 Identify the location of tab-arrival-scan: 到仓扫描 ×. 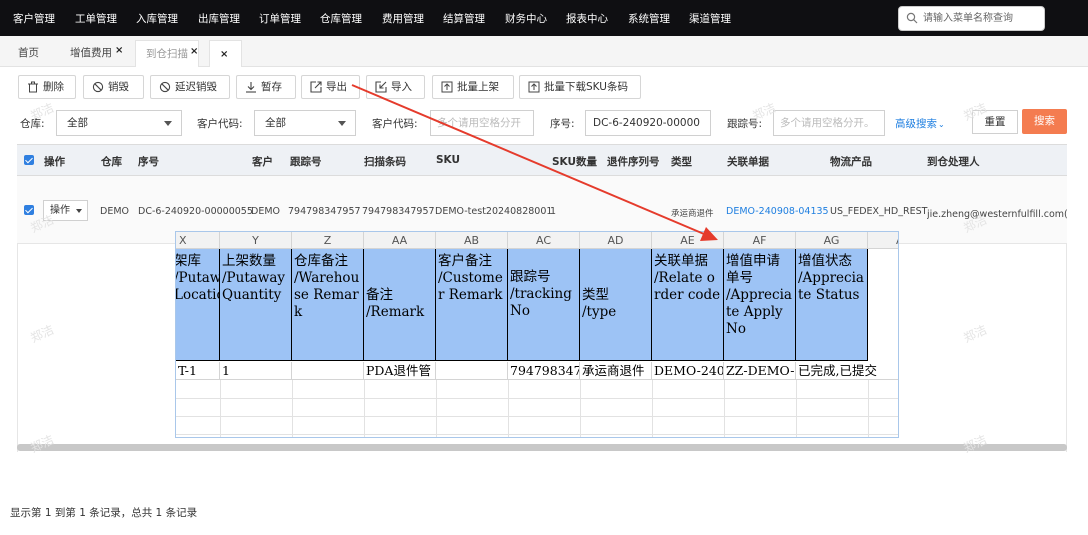
(167, 53).